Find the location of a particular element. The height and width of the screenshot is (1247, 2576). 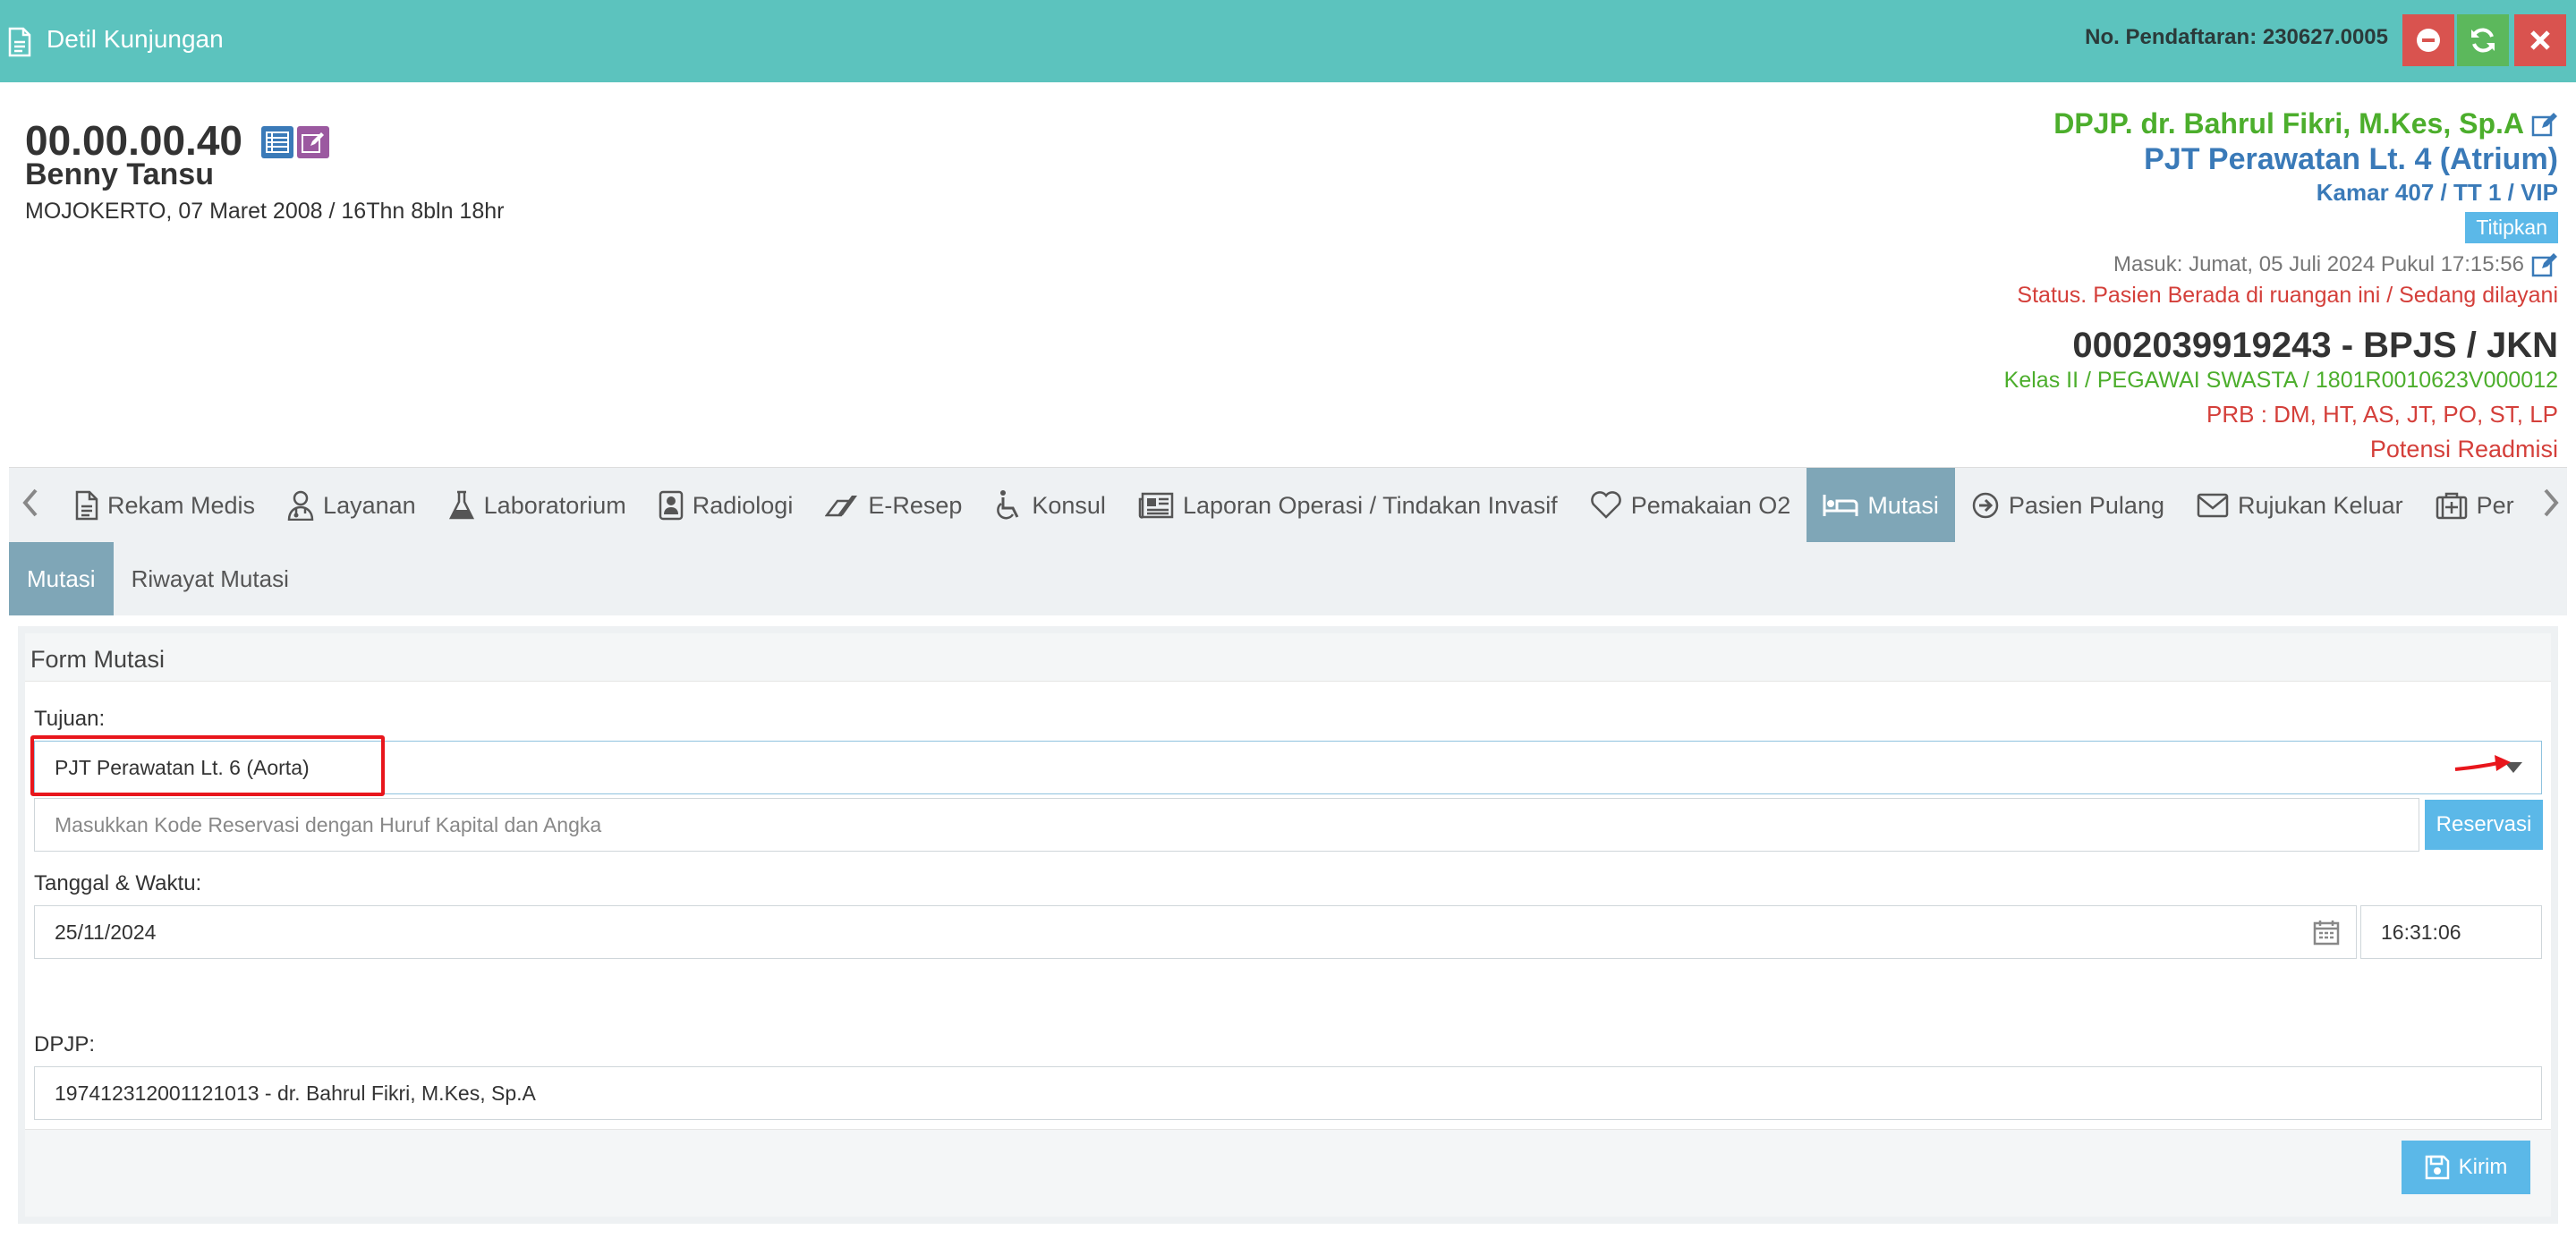

tab-rekam-medis: Rekam Medis is located at coordinates (165, 505).